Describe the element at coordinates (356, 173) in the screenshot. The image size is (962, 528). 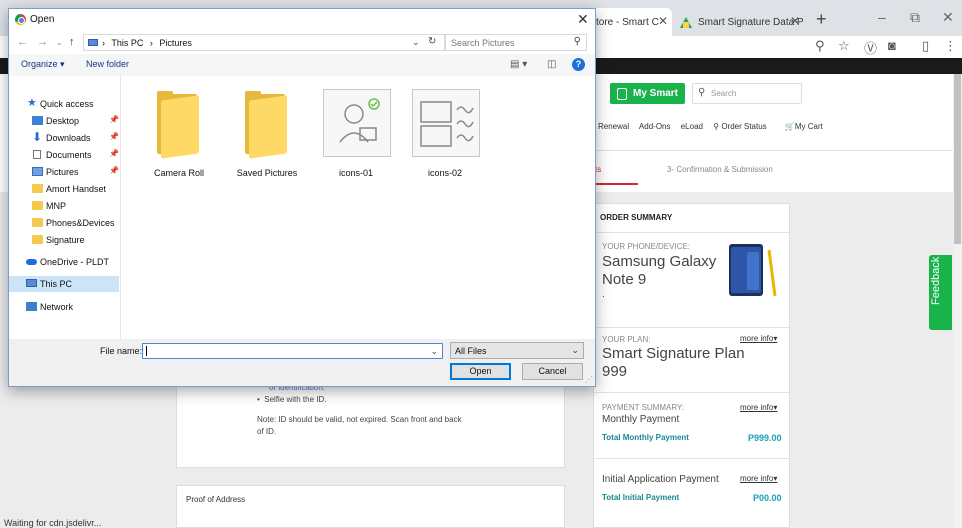
I see `file-name-label: icons-01` at that location.